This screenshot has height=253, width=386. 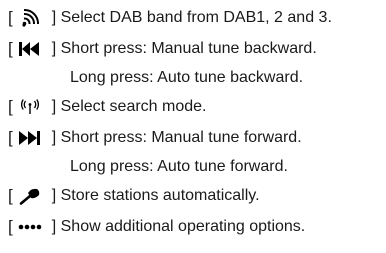 What do you see at coordinates (178, 226) in the screenshot?
I see `more-options-description: ] Show additional operating options.` at bounding box center [178, 226].